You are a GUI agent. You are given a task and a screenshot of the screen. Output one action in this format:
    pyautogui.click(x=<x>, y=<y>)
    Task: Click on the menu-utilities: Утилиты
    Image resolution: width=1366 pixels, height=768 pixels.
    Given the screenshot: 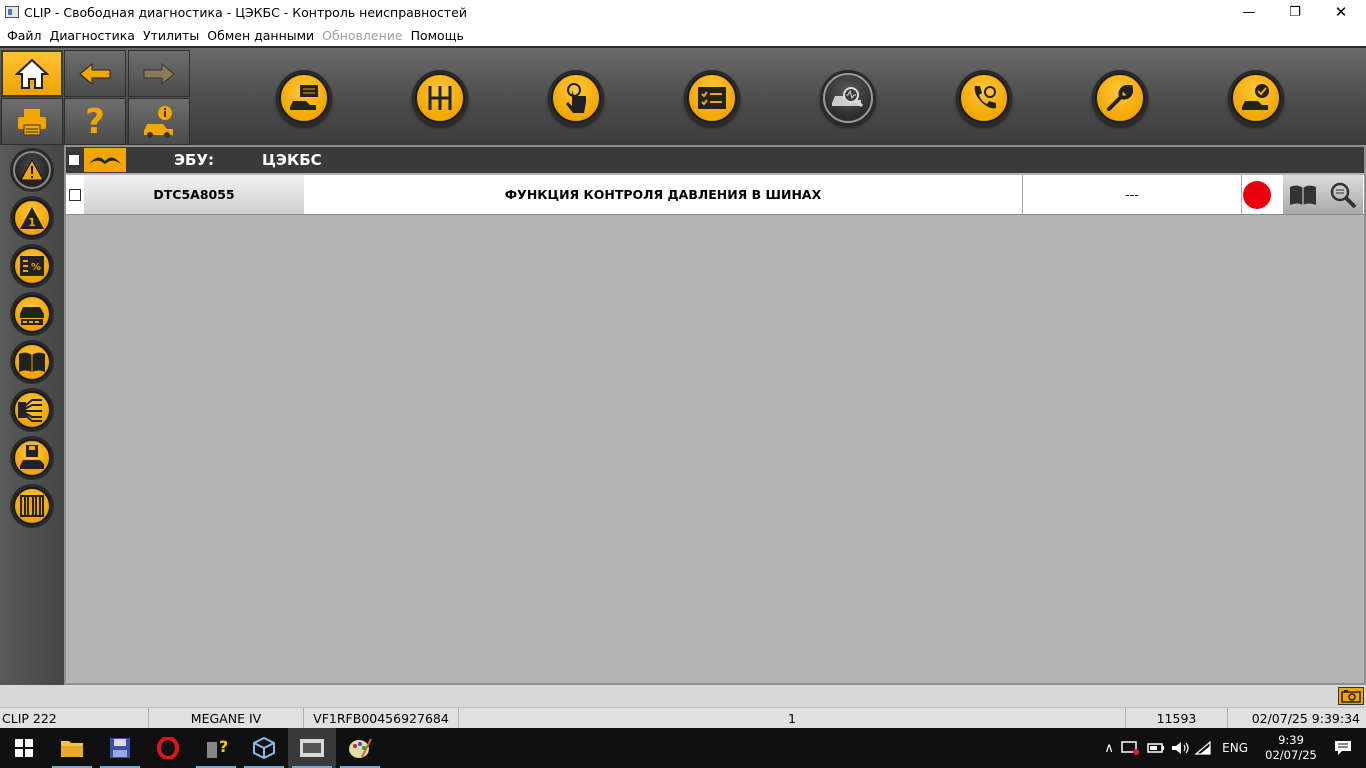 What is the action you would take?
    pyautogui.click(x=171, y=35)
    